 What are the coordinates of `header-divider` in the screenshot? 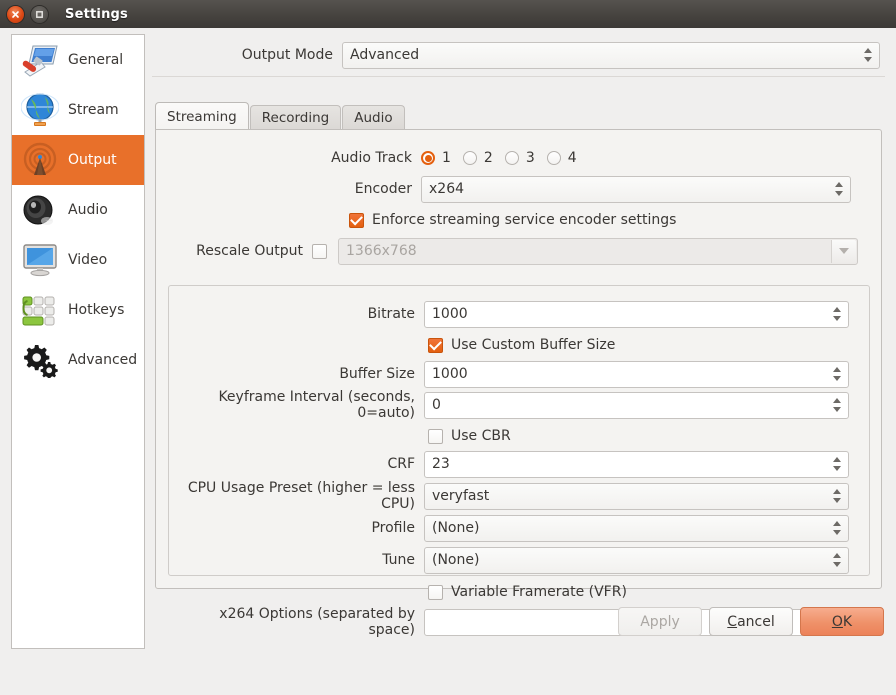 It's located at (518, 76).